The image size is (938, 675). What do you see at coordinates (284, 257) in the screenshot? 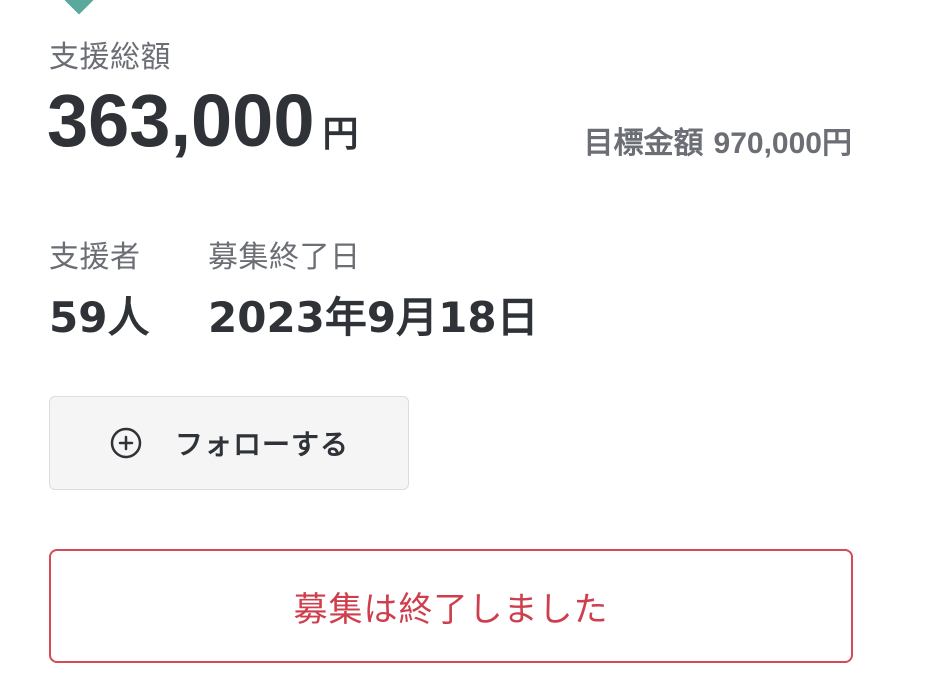
I see `end-date-label: 募集終了日` at bounding box center [284, 257].